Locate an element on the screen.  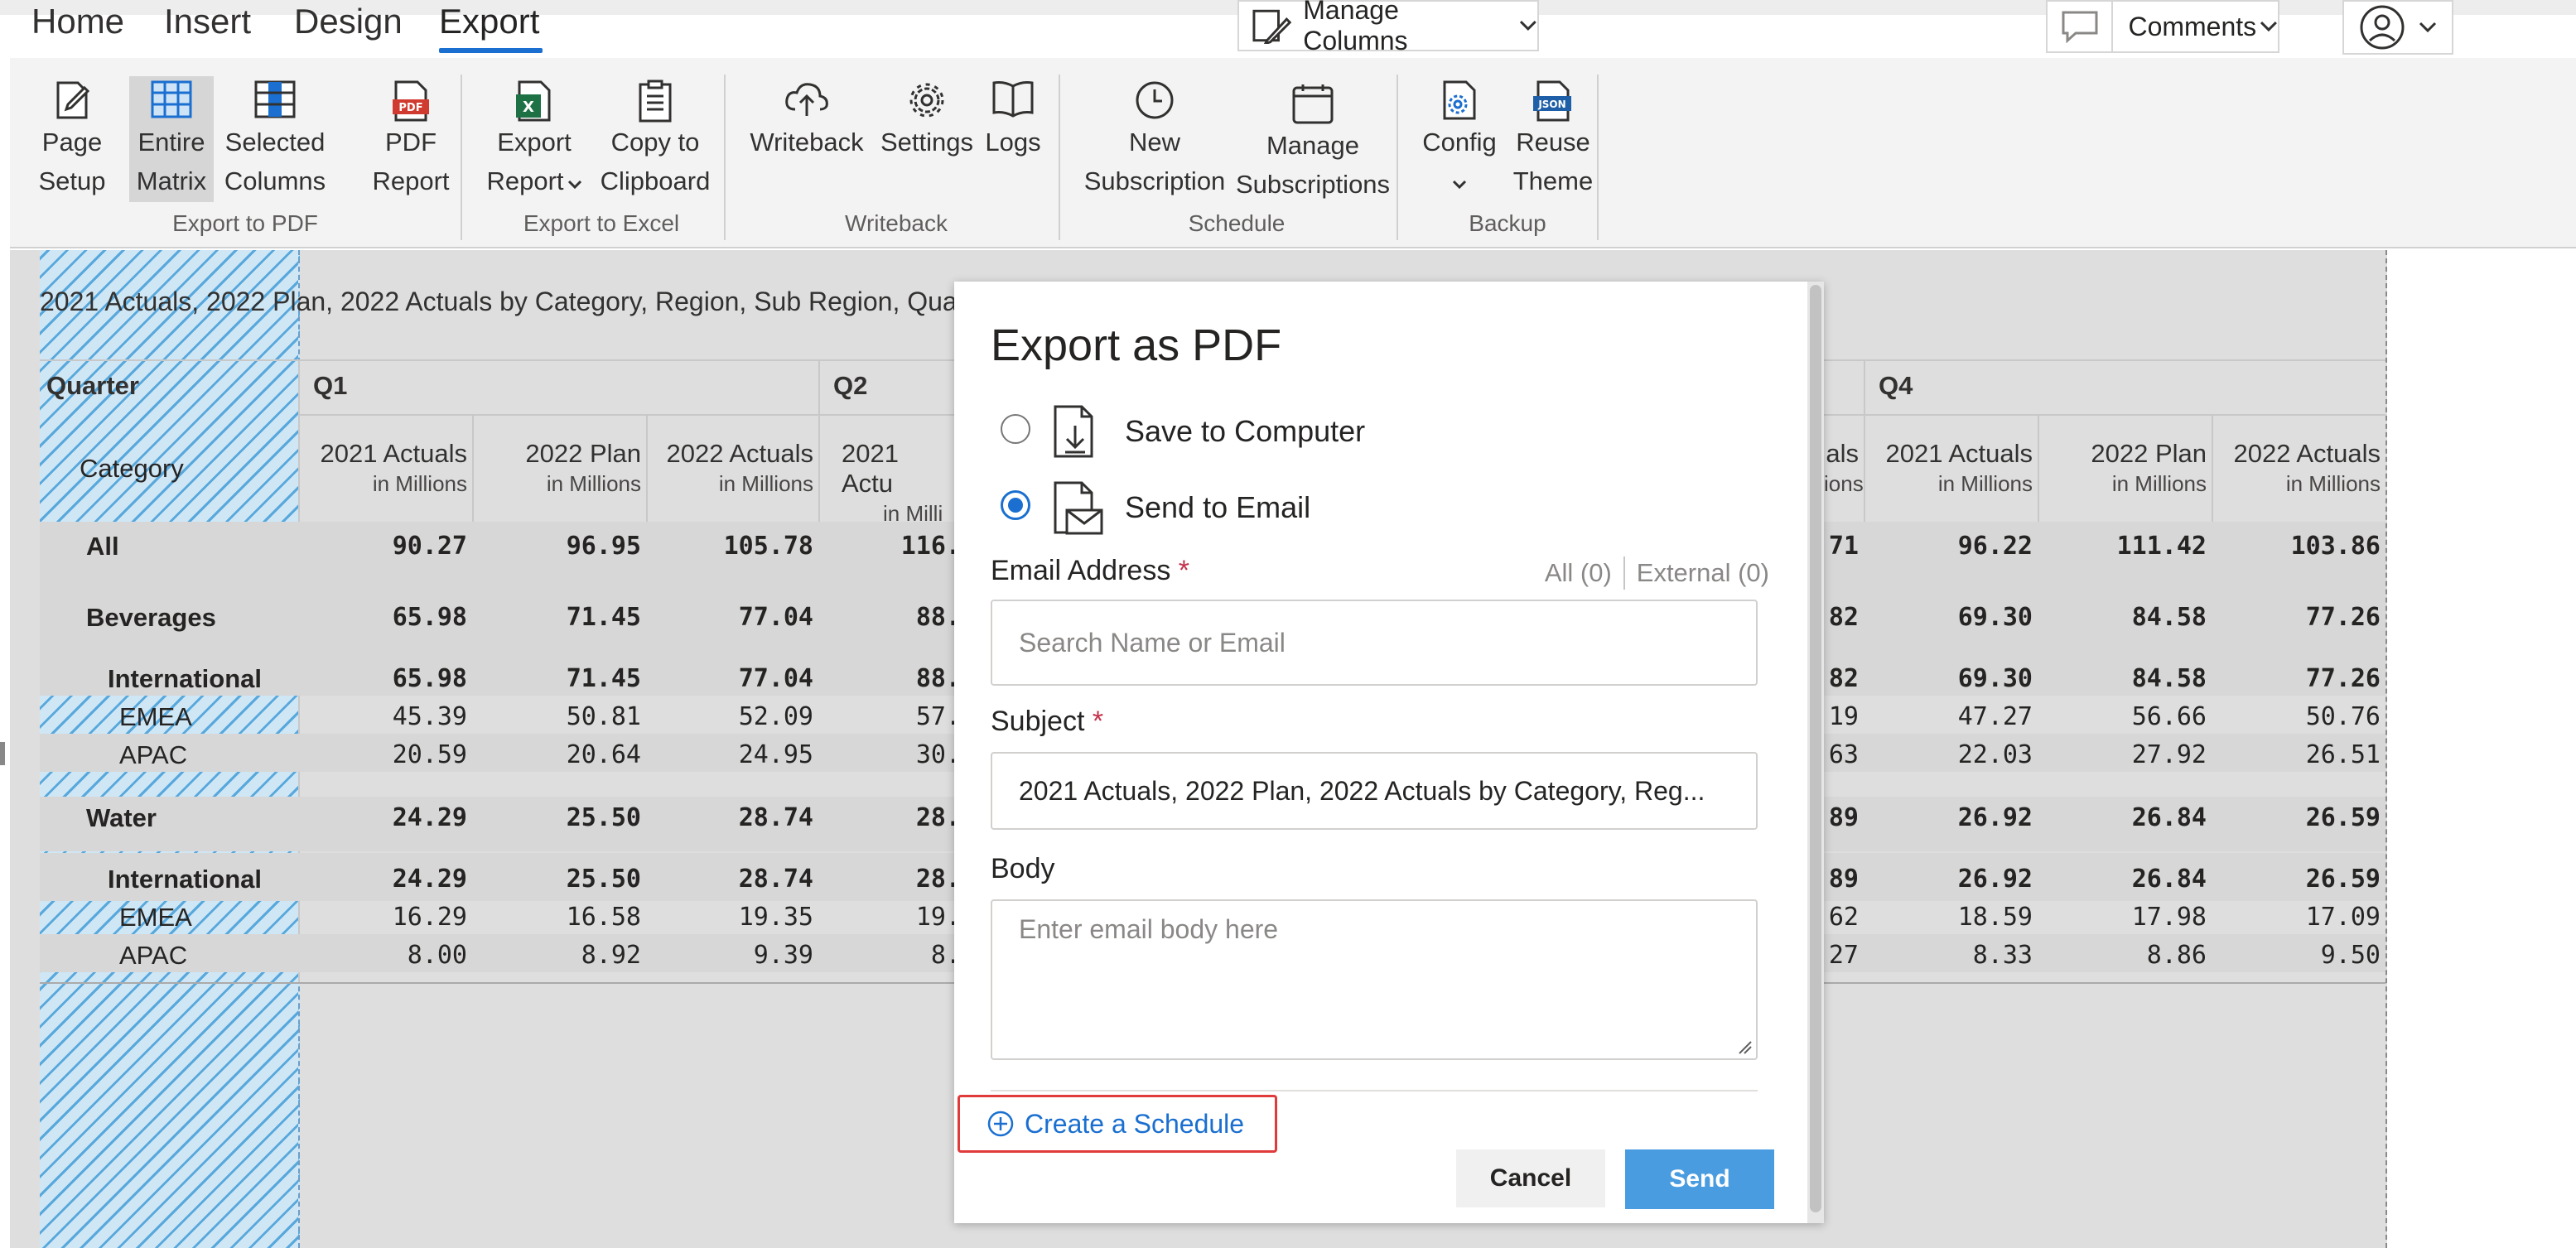
table-cell: 57. is located at coordinates (938, 716).